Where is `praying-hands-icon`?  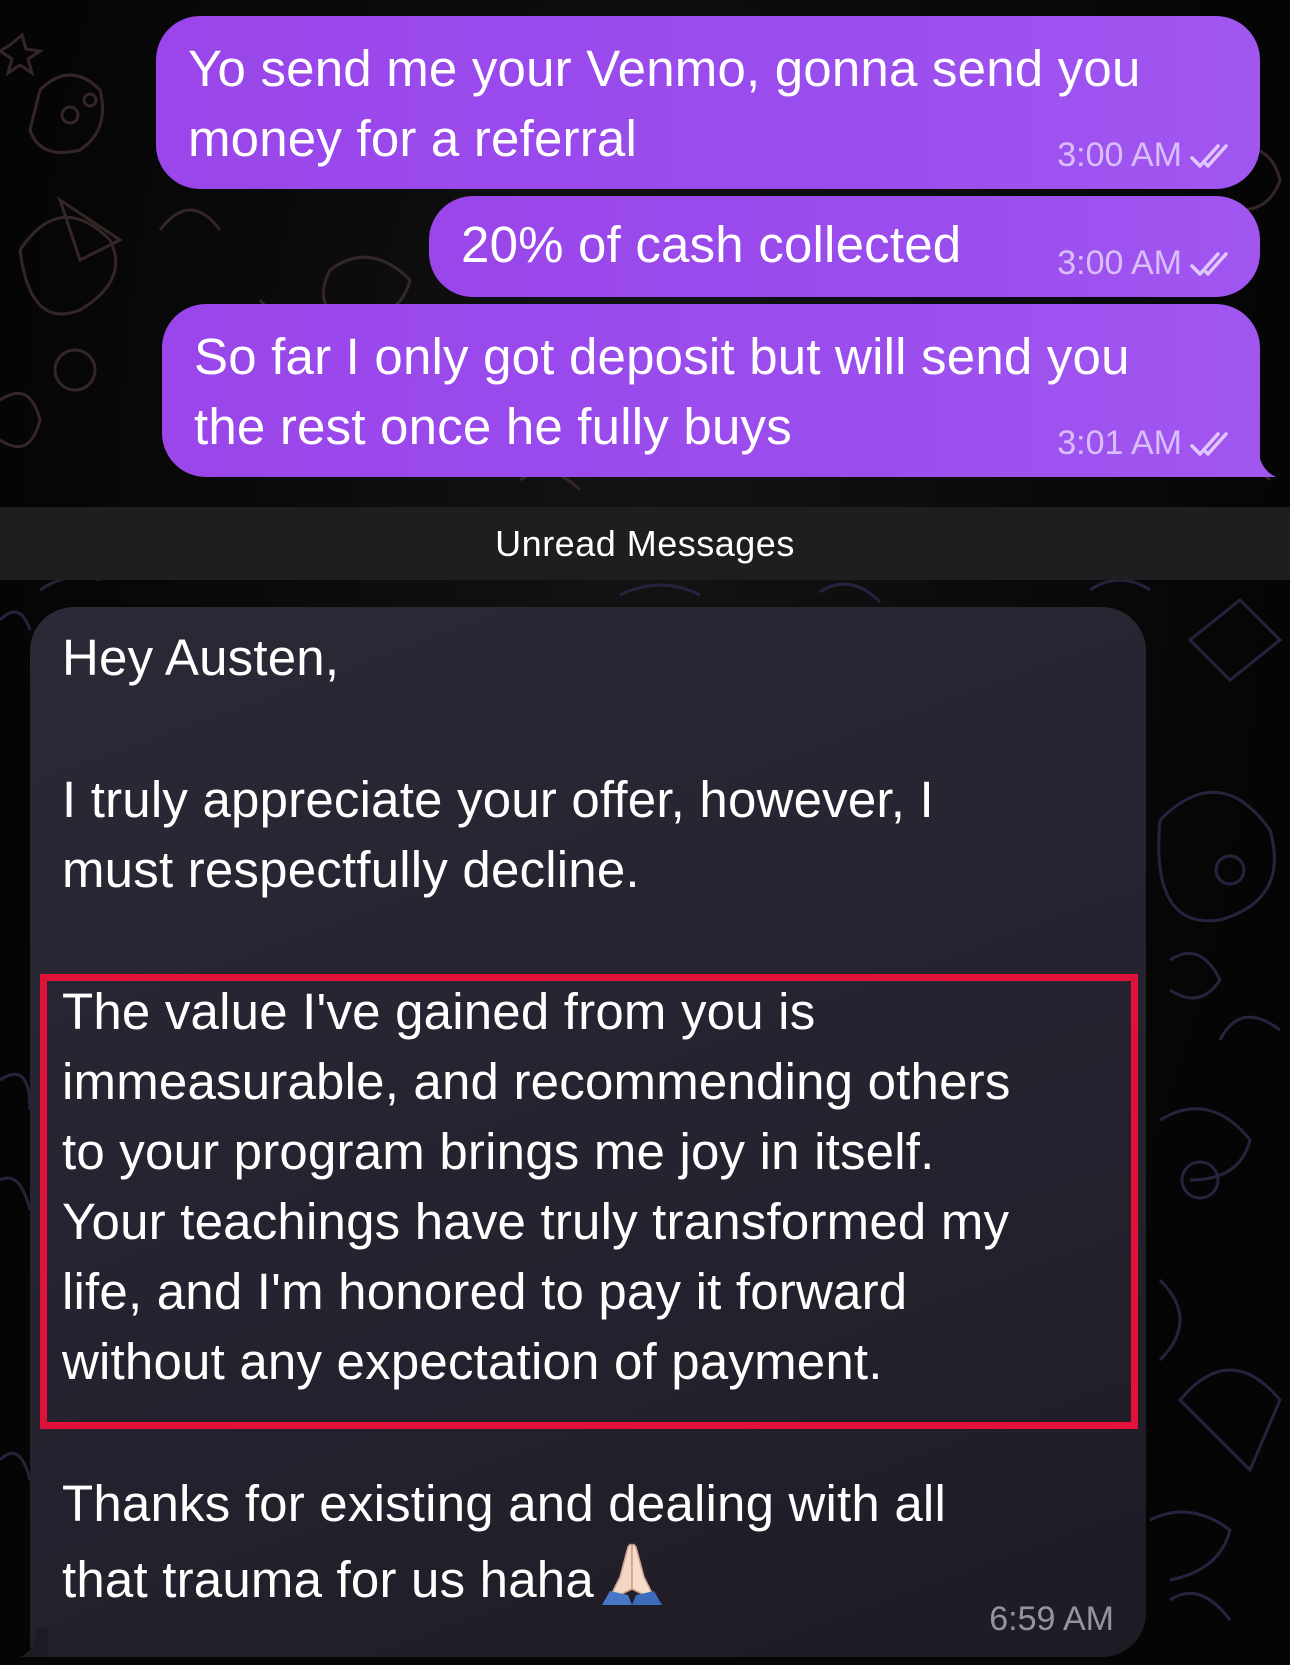 praying-hands-icon is located at coordinates (632, 1574).